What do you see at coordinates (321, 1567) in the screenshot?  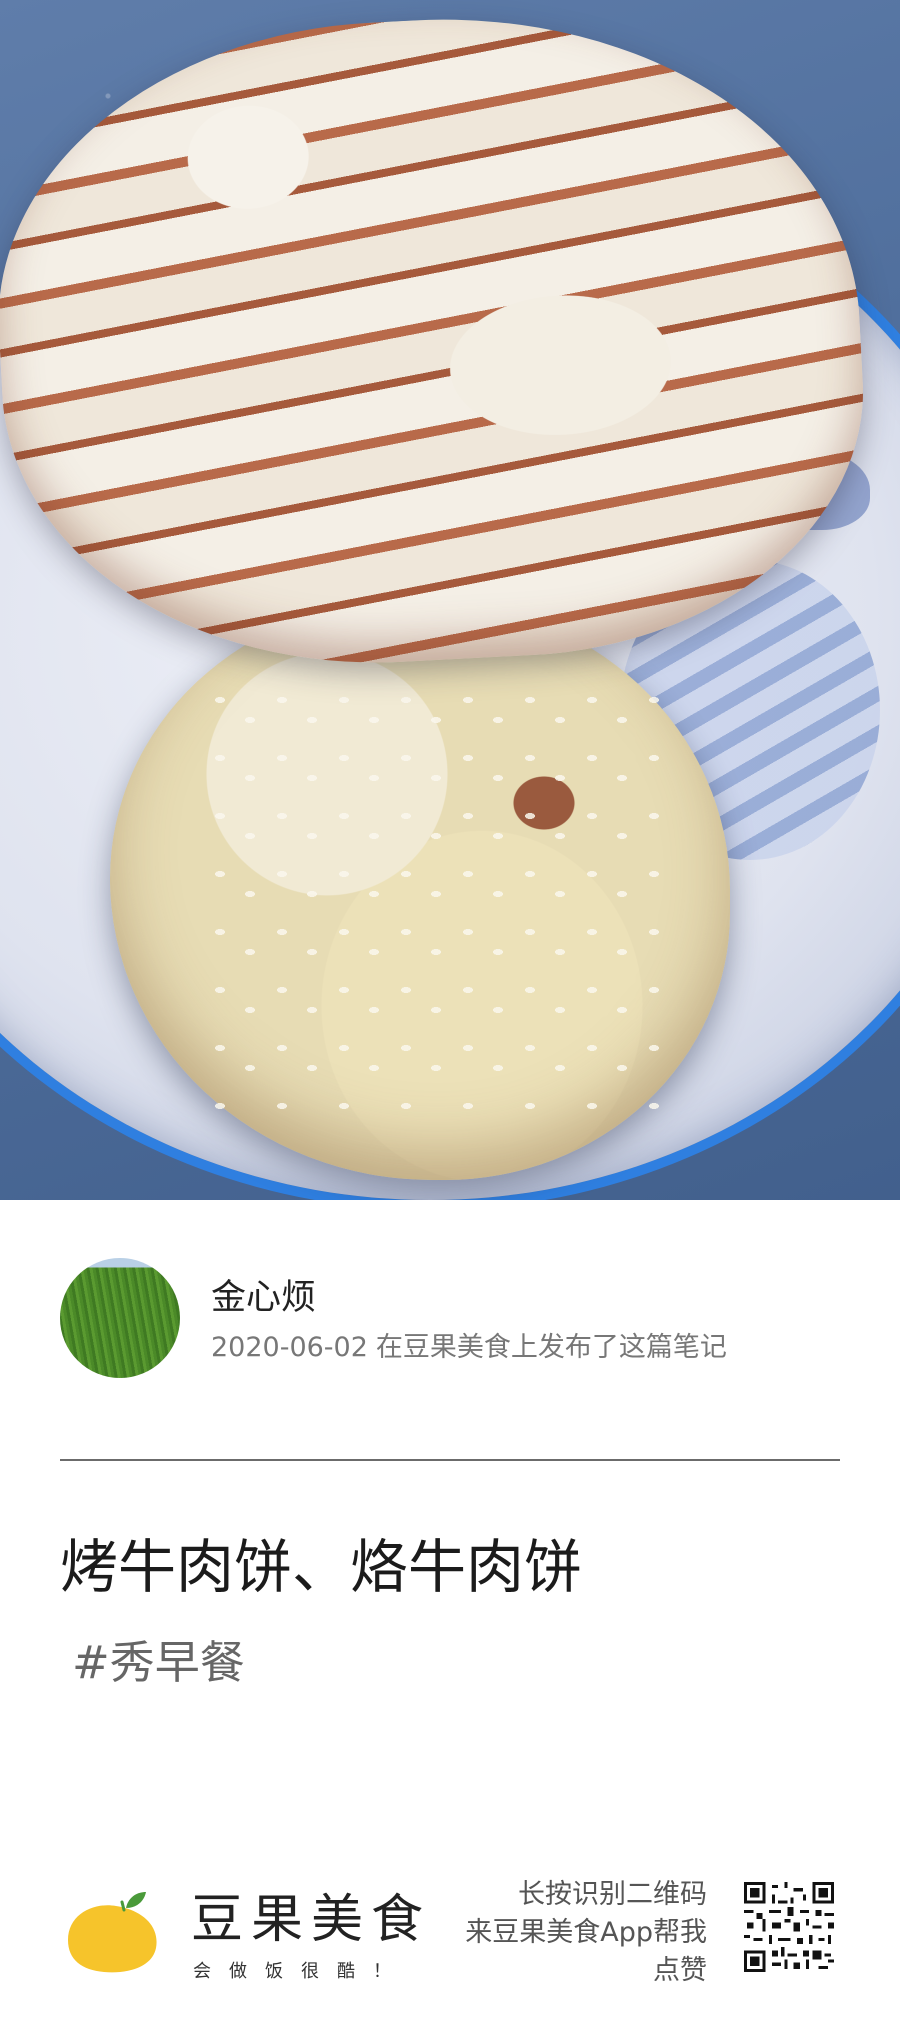 I see `note-title: 烤牛肉饼、烙牛肉饼` at bounding box center [321, 1567].